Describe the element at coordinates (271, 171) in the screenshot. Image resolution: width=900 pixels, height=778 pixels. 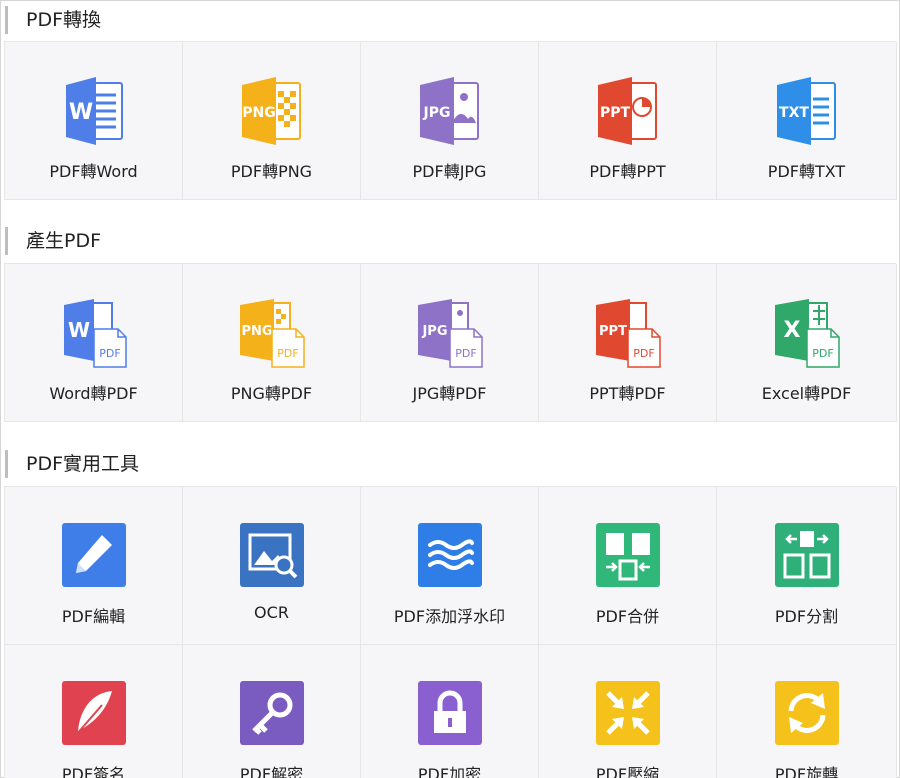
I see `tool-label: PDF轉PNG` at that location.